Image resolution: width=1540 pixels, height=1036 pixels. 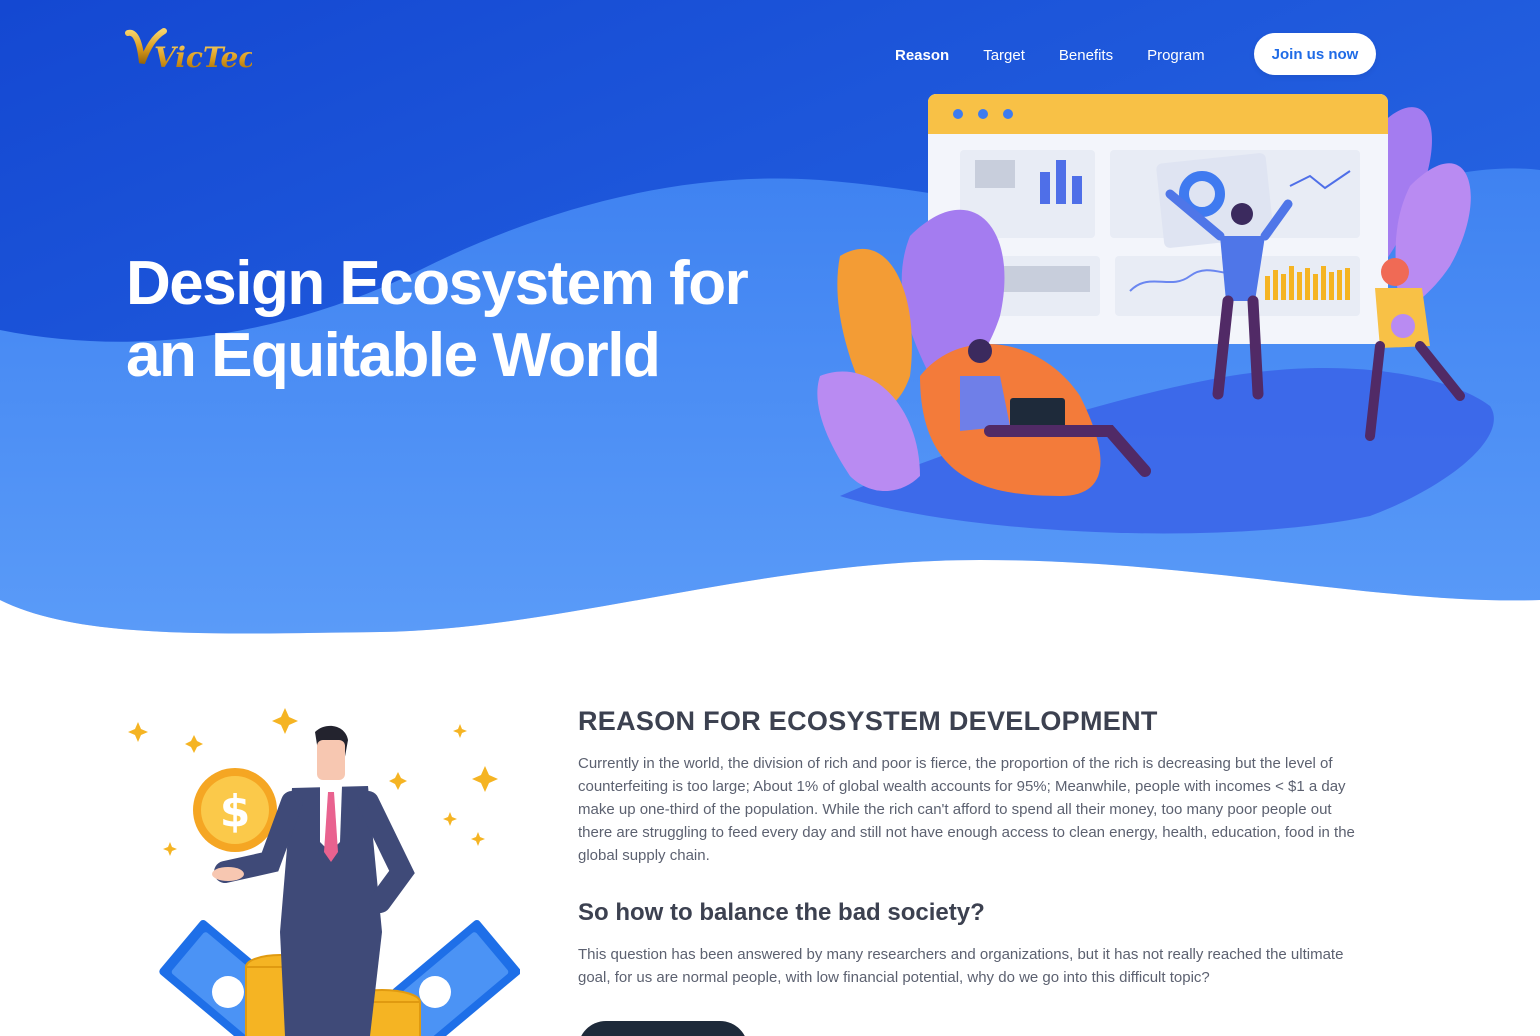 What do you see at coordinates (1315, 54) in the screenshot?
I see `join-us-button: Join us now` at bounding box center [1315, 54].